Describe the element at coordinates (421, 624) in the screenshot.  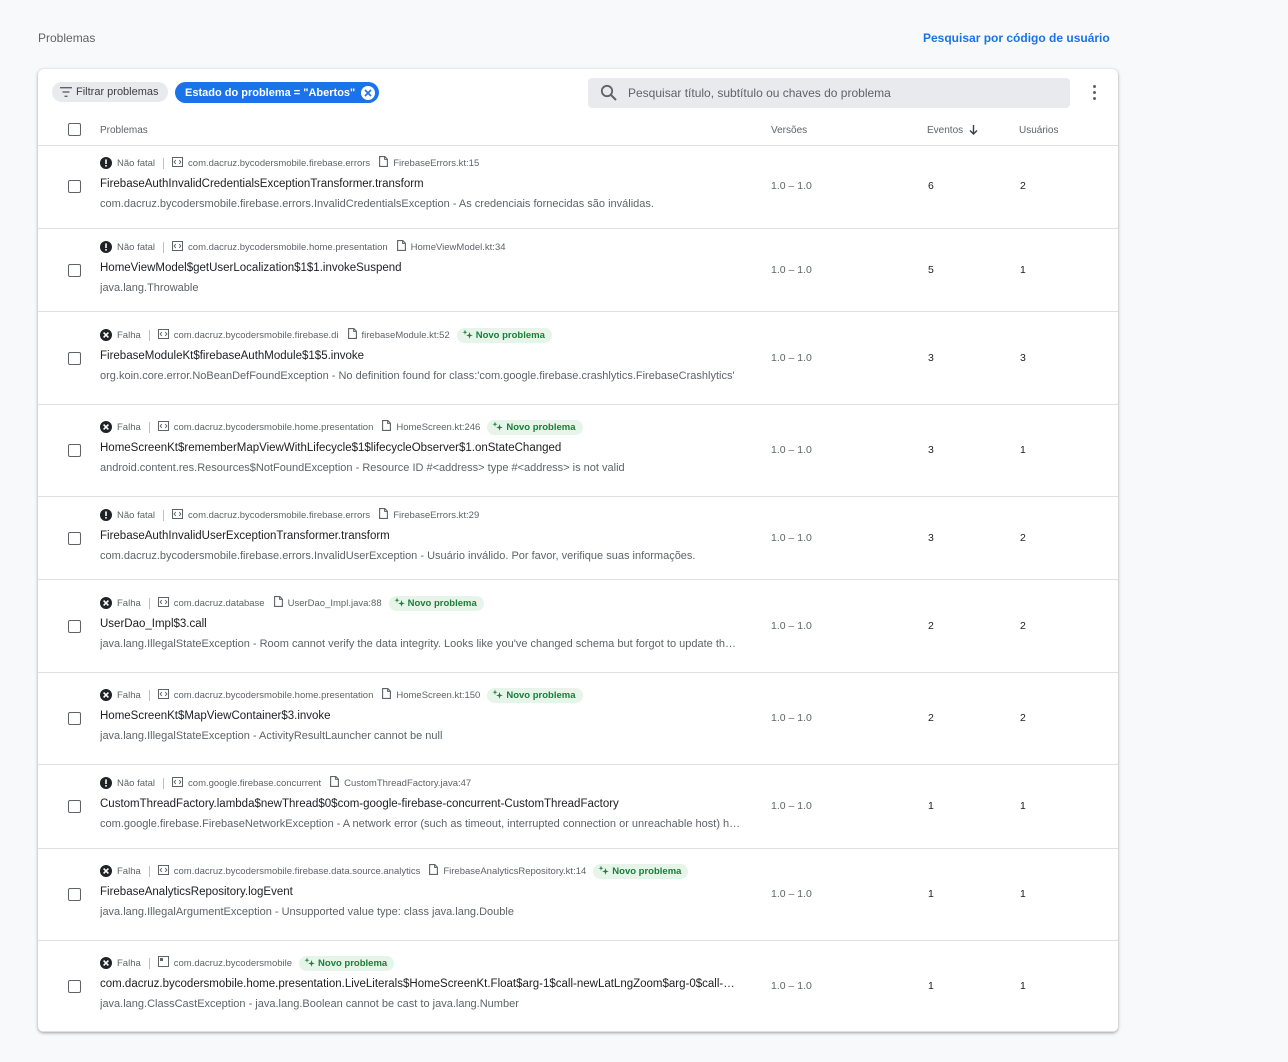
I see `issue-title: UserDao_Impl$3.call` at that location.